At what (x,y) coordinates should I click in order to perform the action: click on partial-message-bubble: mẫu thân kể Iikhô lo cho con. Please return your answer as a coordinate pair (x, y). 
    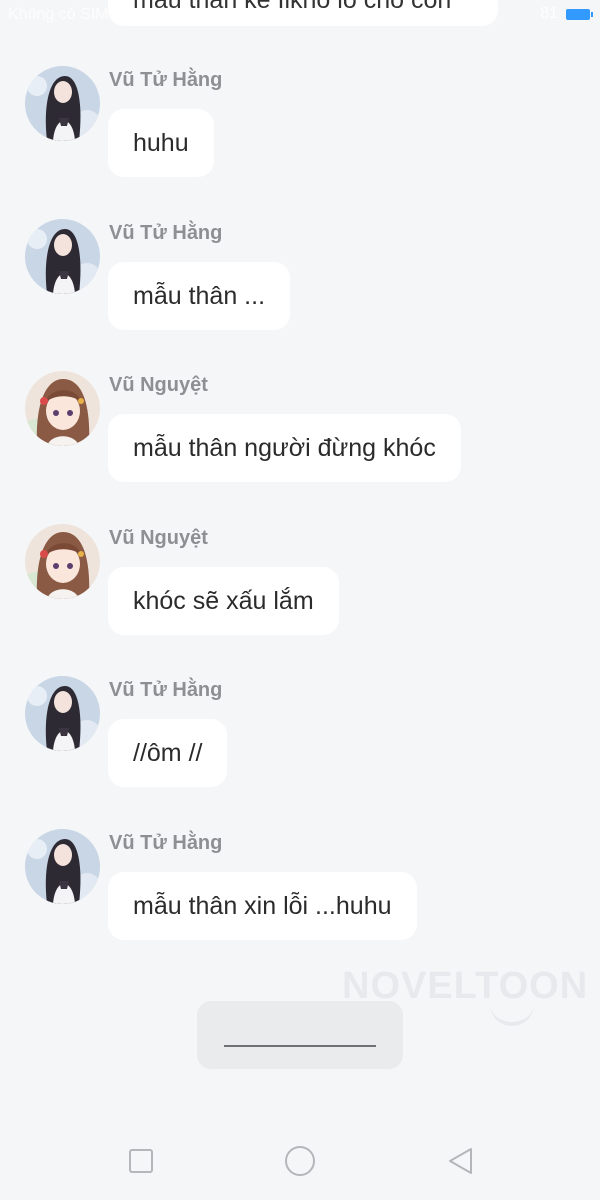
    Looking at the image, I should click on (303, 13).